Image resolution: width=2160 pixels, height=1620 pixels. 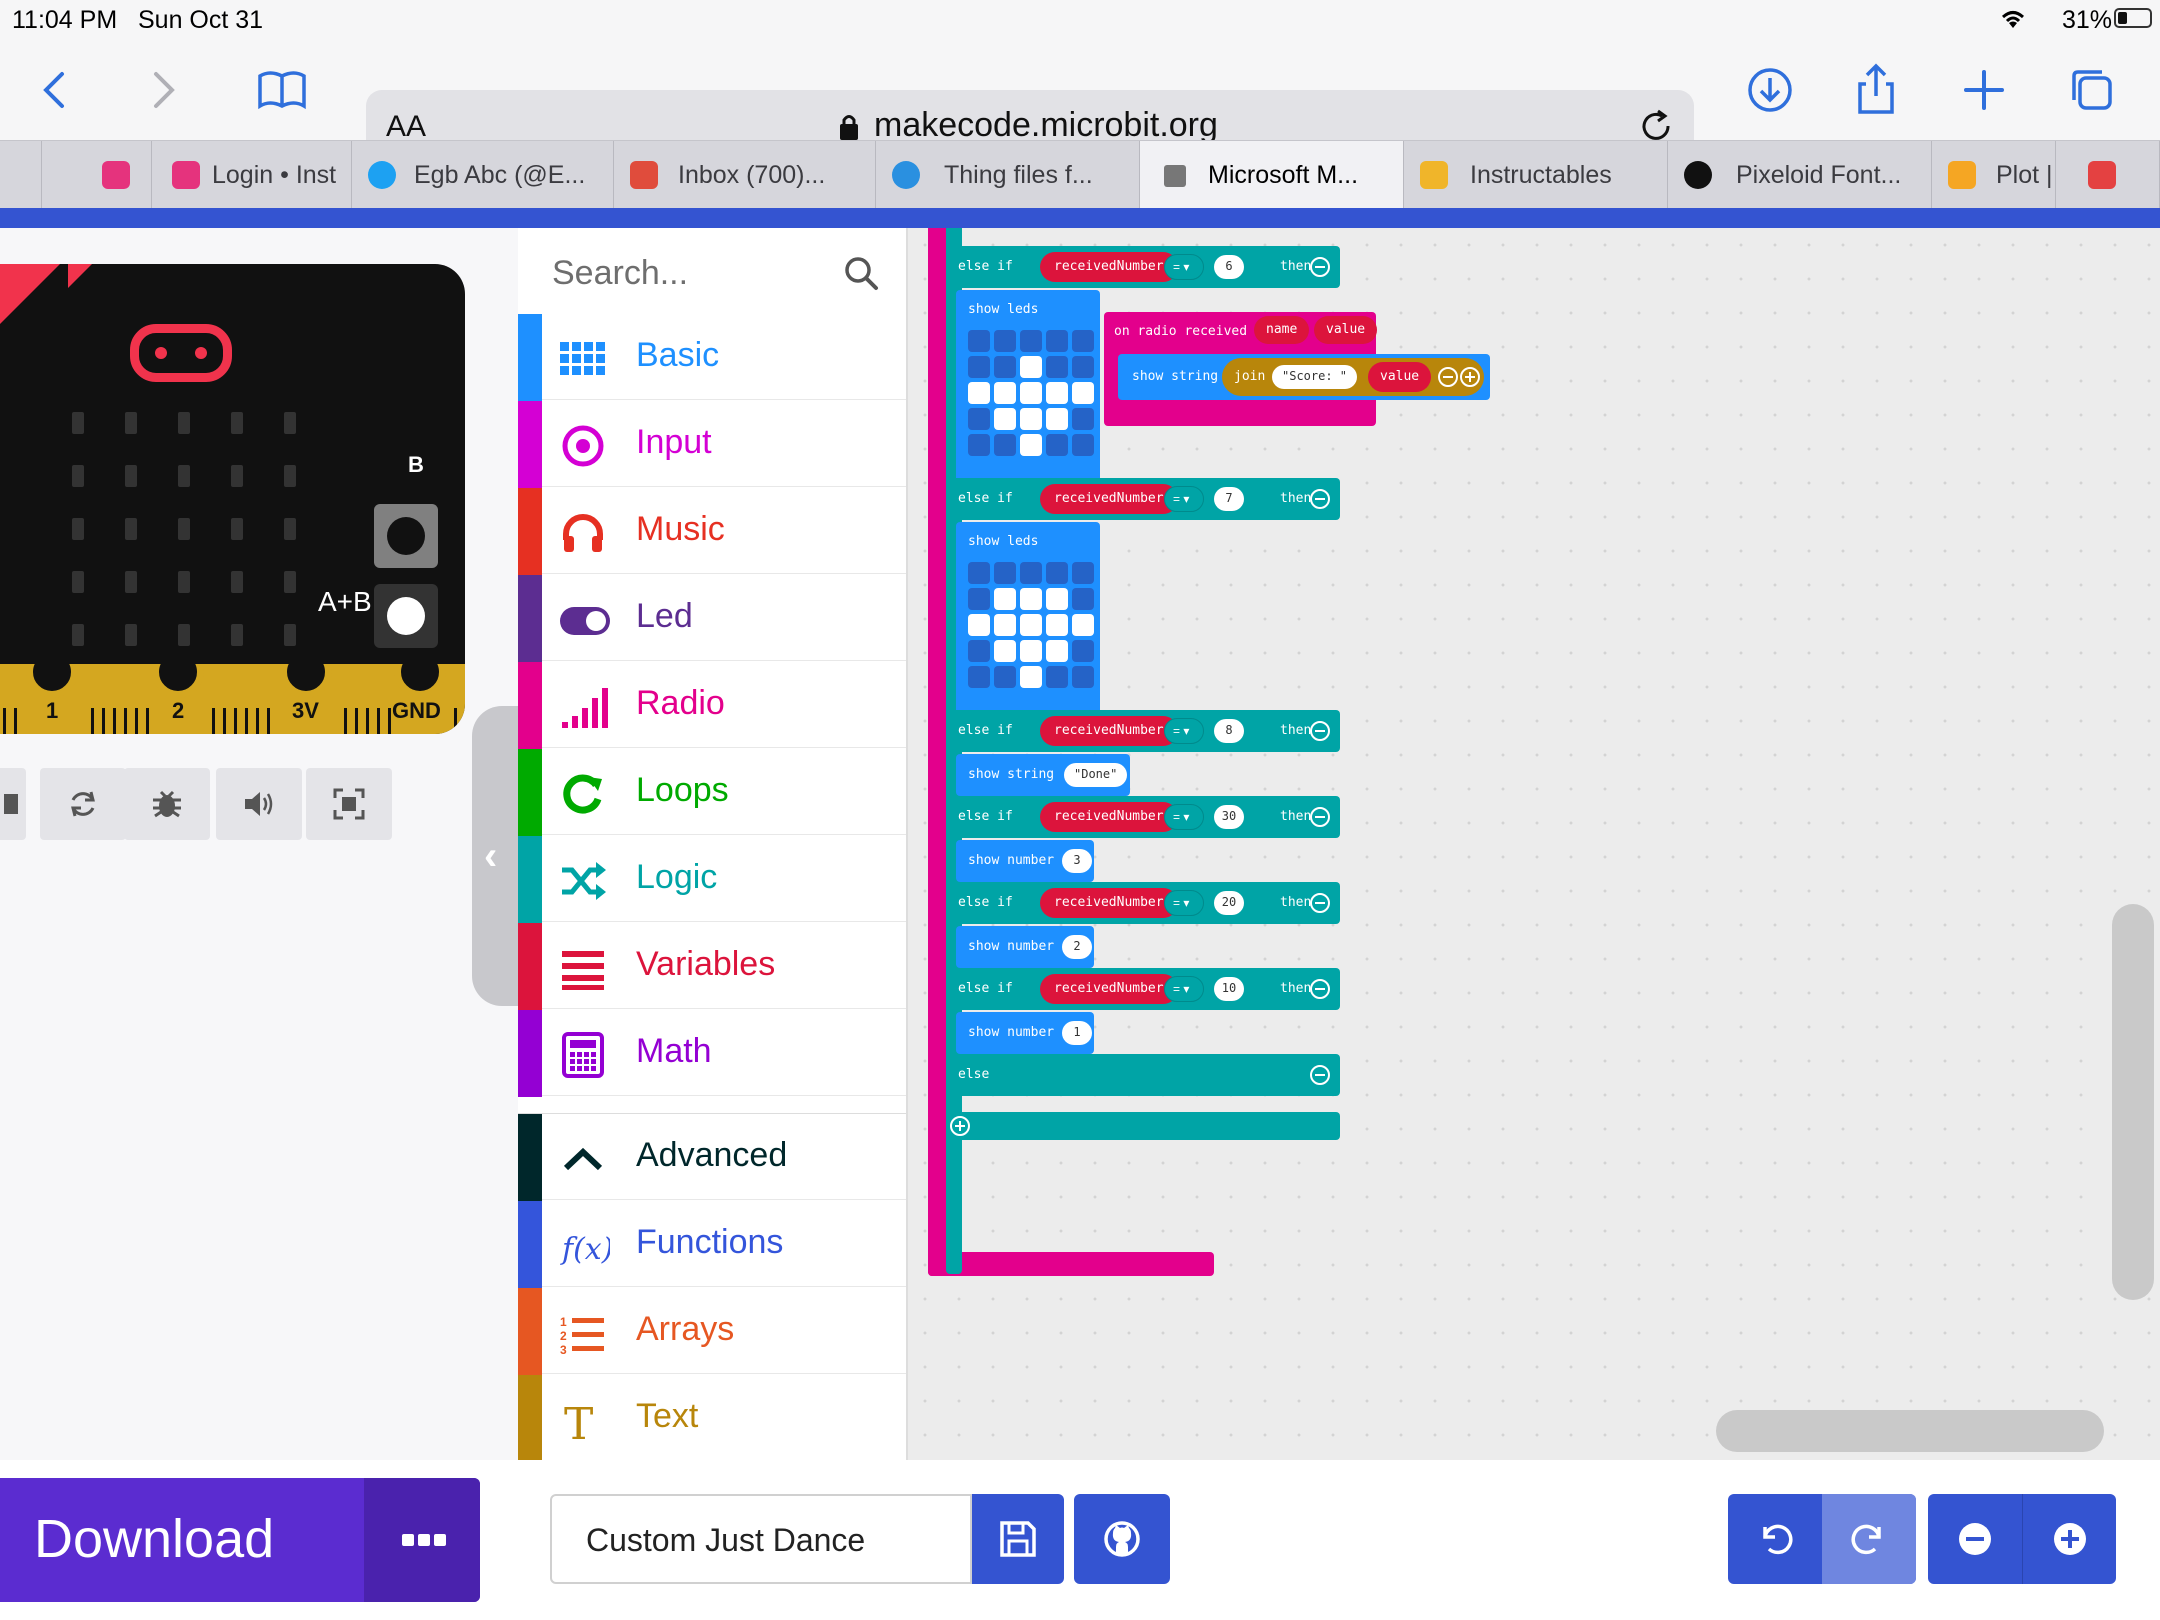 What do you see at coordinates (167, 804) in the screenshot?
I see `debug-button` at bounding box center [167, 804].